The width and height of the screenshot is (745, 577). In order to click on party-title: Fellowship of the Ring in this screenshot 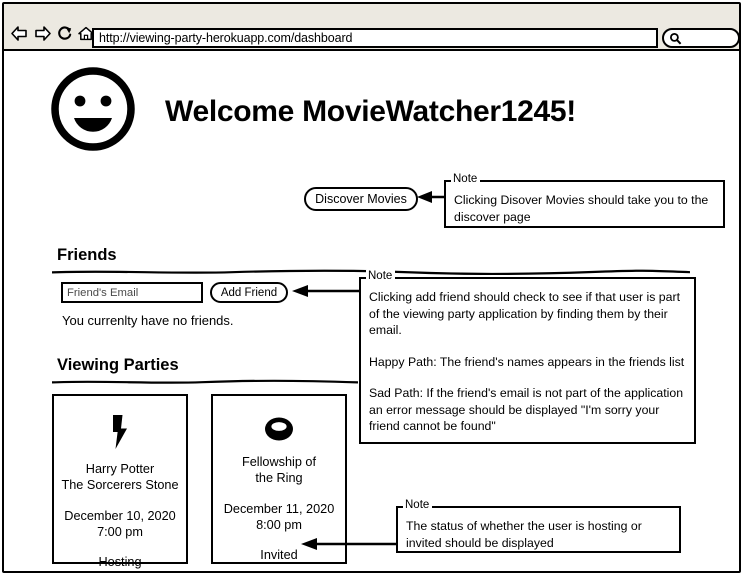, I will do `click(279, 470)`.